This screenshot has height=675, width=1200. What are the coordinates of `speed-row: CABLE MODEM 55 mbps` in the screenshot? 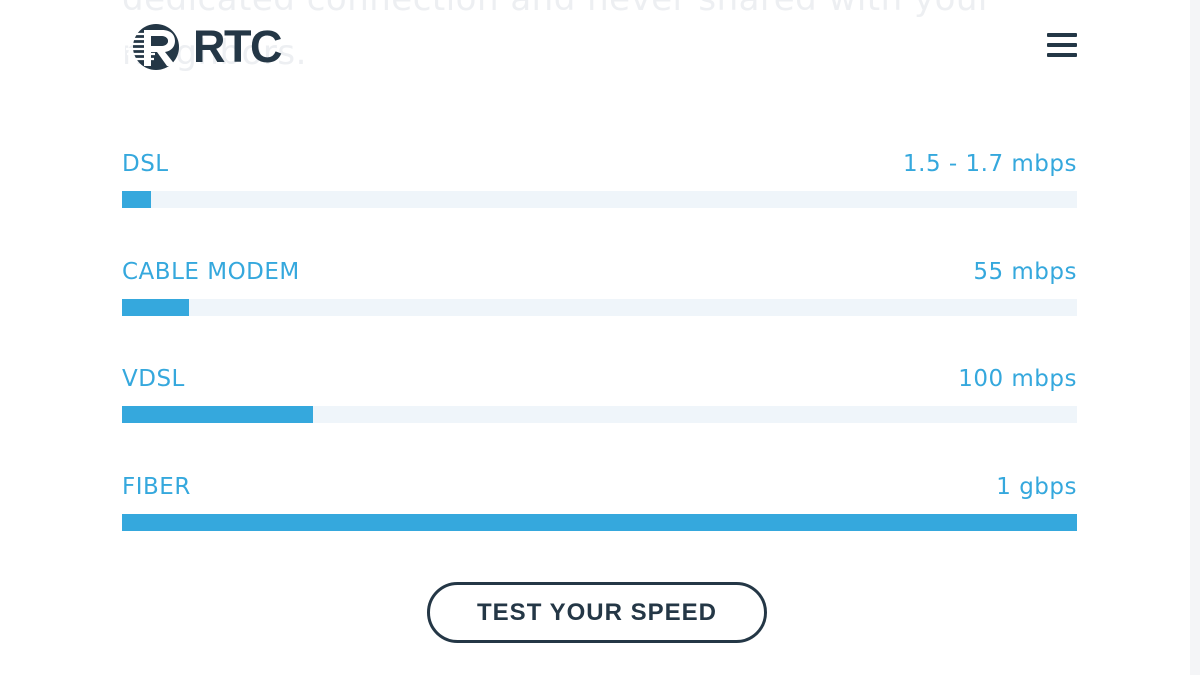 It's located at (599, 272).